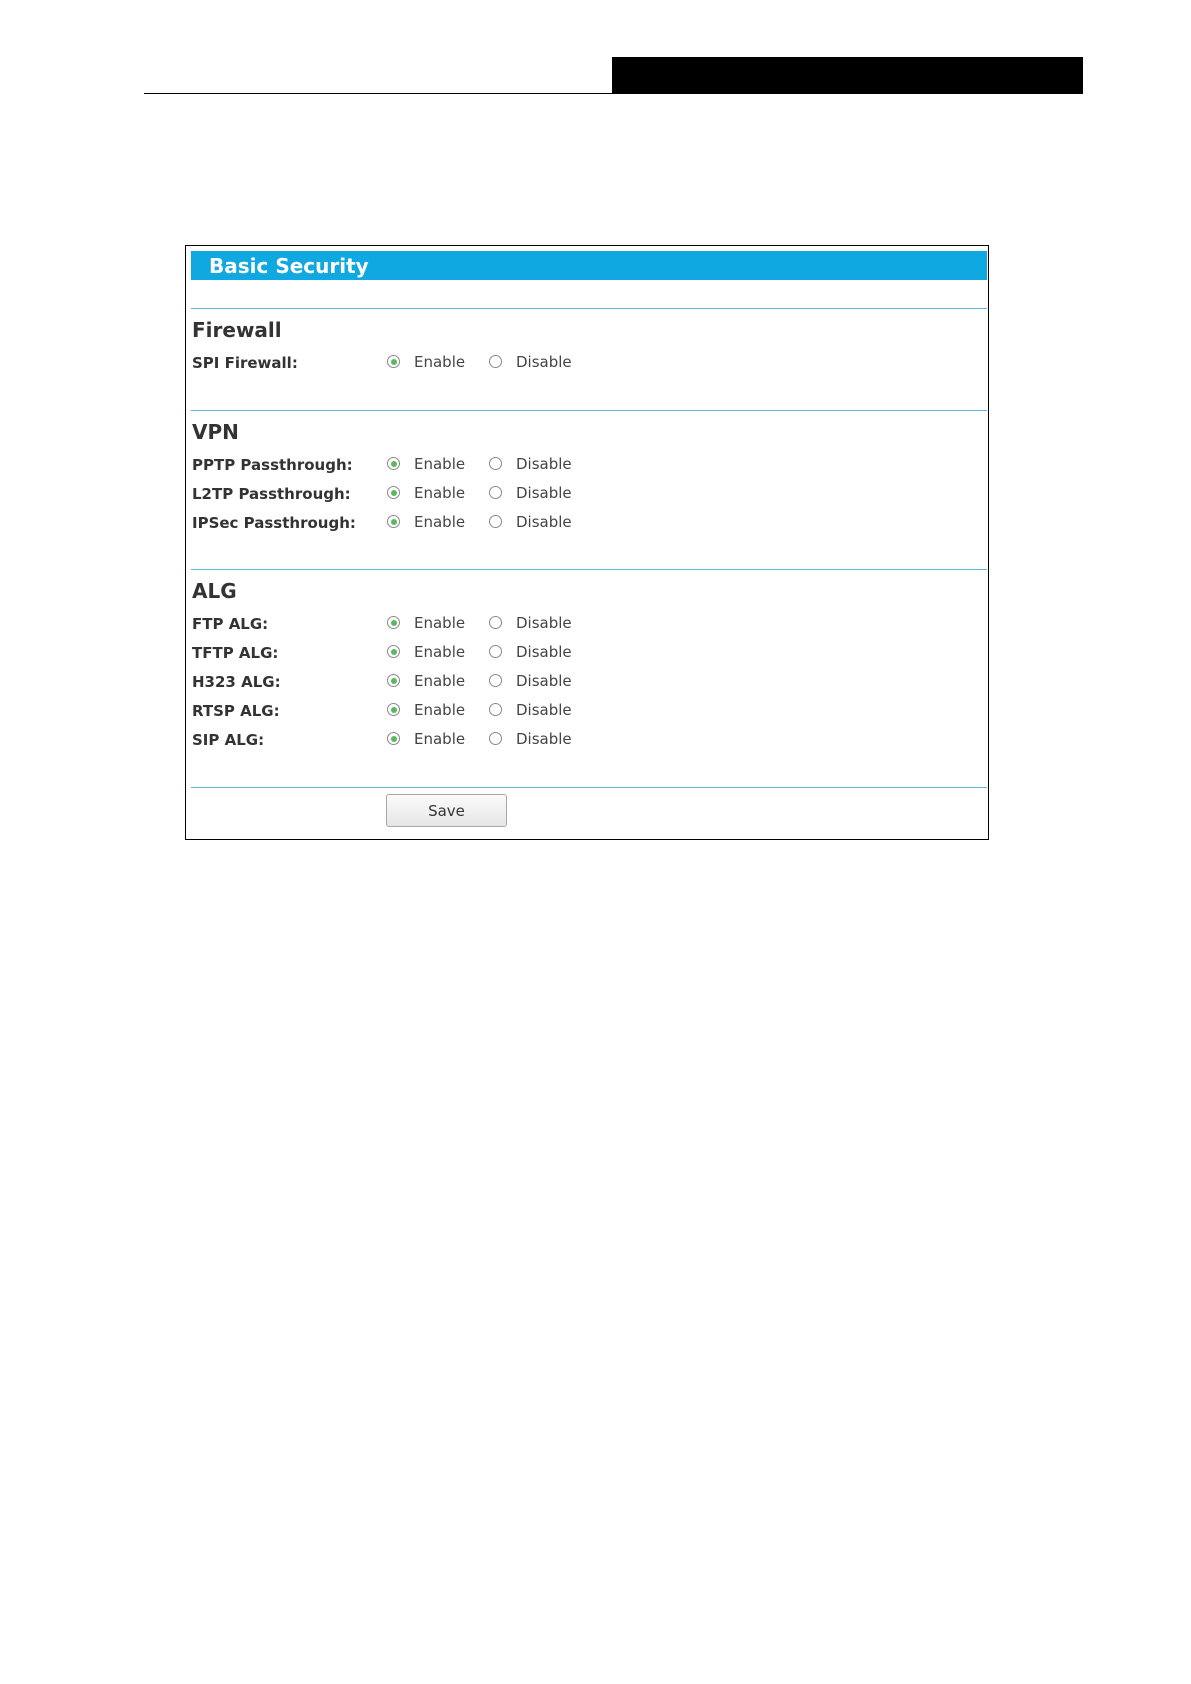 The image size is (1191, 1684). What do you see at coordinates (587, 494) in the screenshot?
I see `setting-row-l2tp-passthrough: L2TP Passthrough: Enable Disable` at bounding box center [587, 494].